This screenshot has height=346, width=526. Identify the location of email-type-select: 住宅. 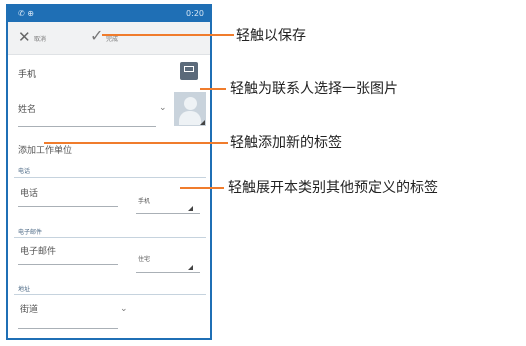
(144, 258).